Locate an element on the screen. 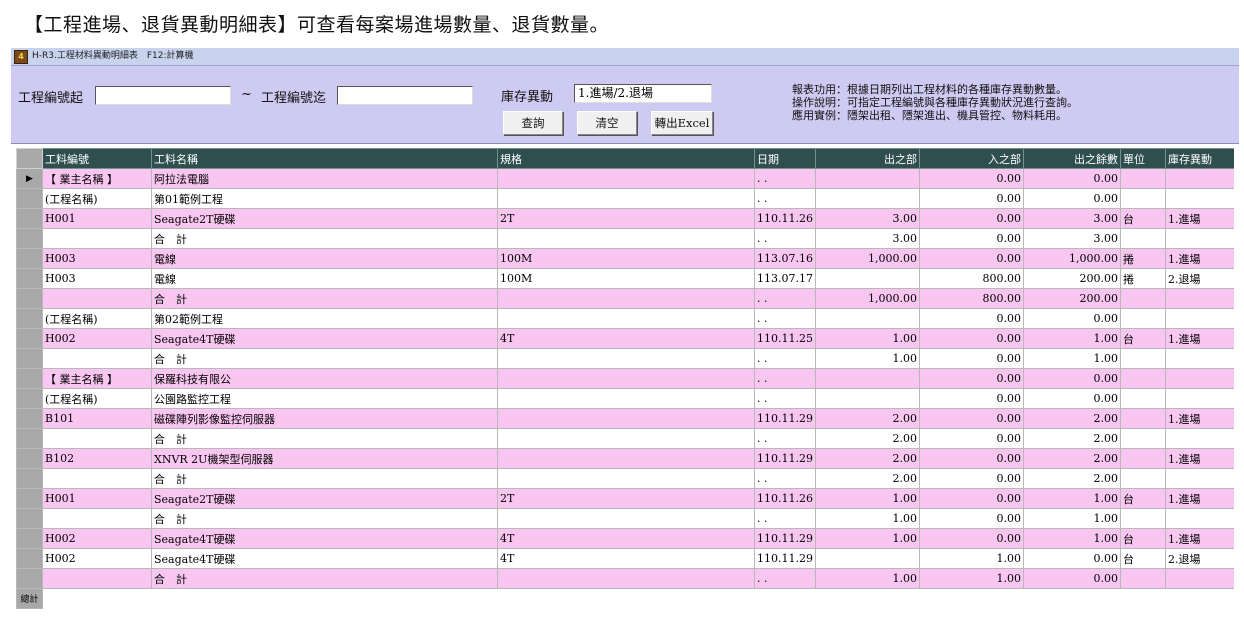 This screenshot has width=1244, height=639. stock-change-input: 1.進場/2.退場 is located at coordinates (643, 93).